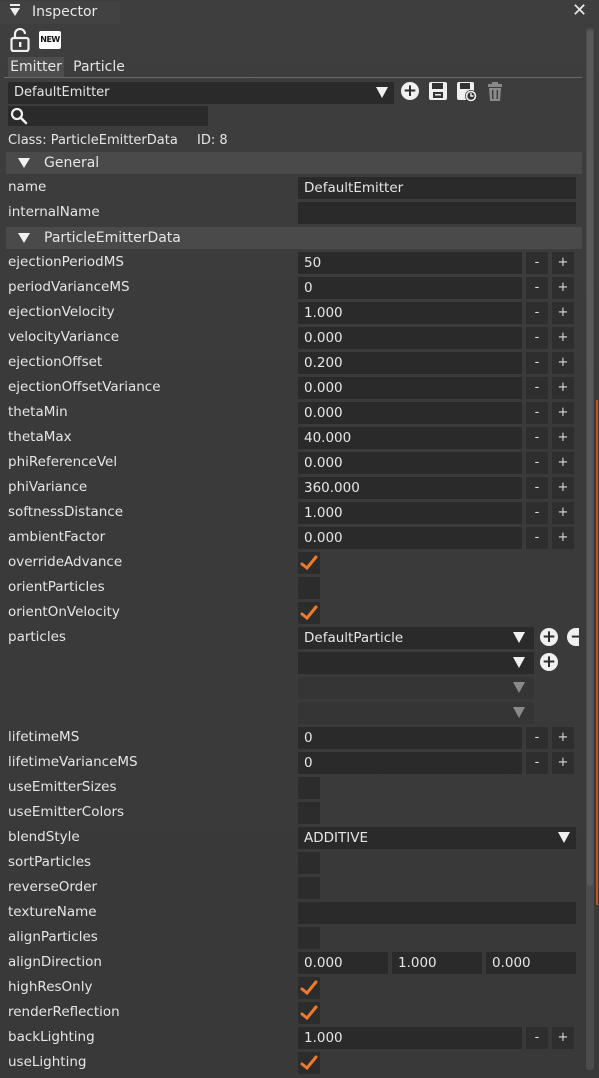 The width and height of the screenshot is (599, 1078). What do you see at coordinates (437, 963) in the screenshot?
I see `align-direction-component-1: 1.000` at bounding box center [437, 963].